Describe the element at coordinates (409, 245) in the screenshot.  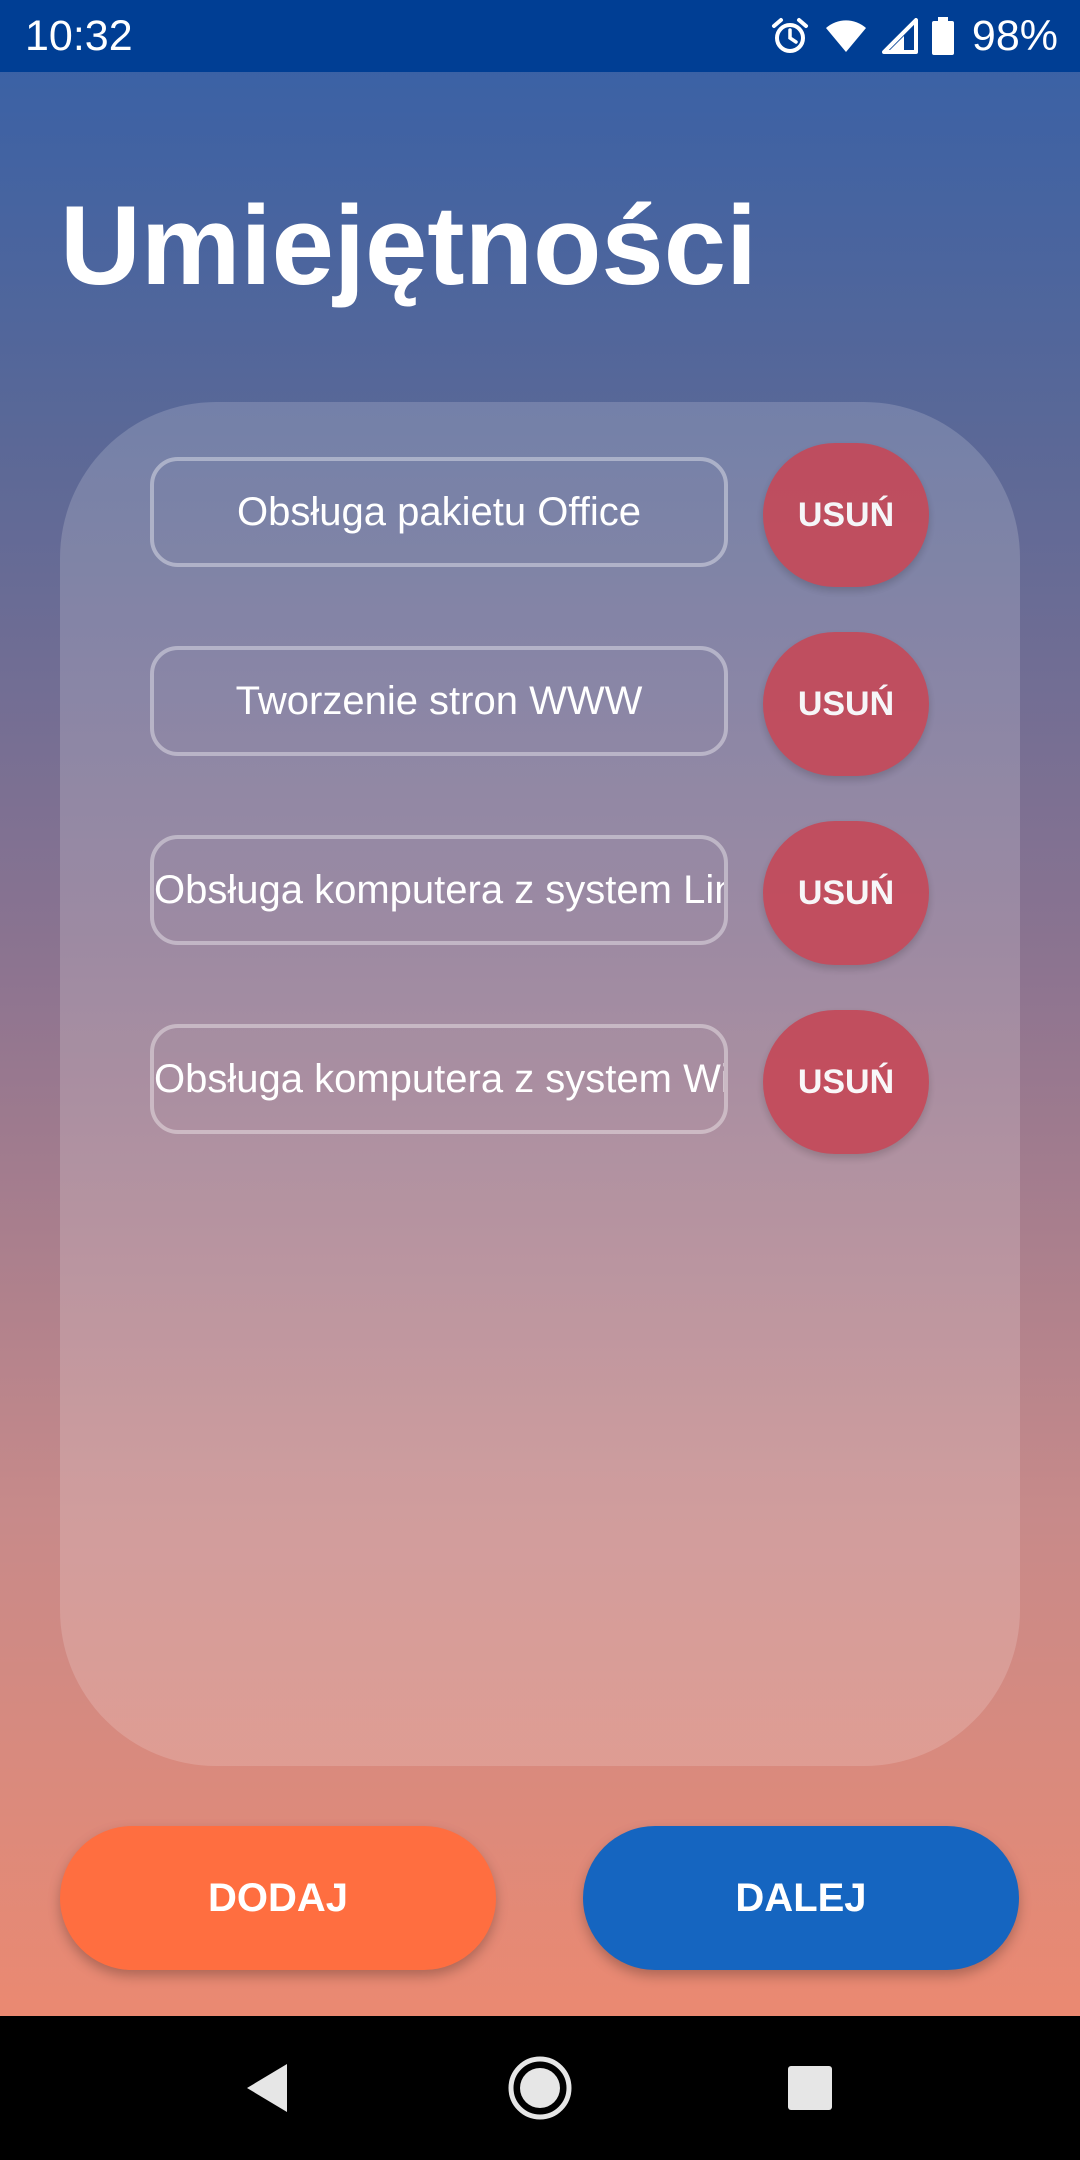
I see `page-title: Umiejętności` at that location.